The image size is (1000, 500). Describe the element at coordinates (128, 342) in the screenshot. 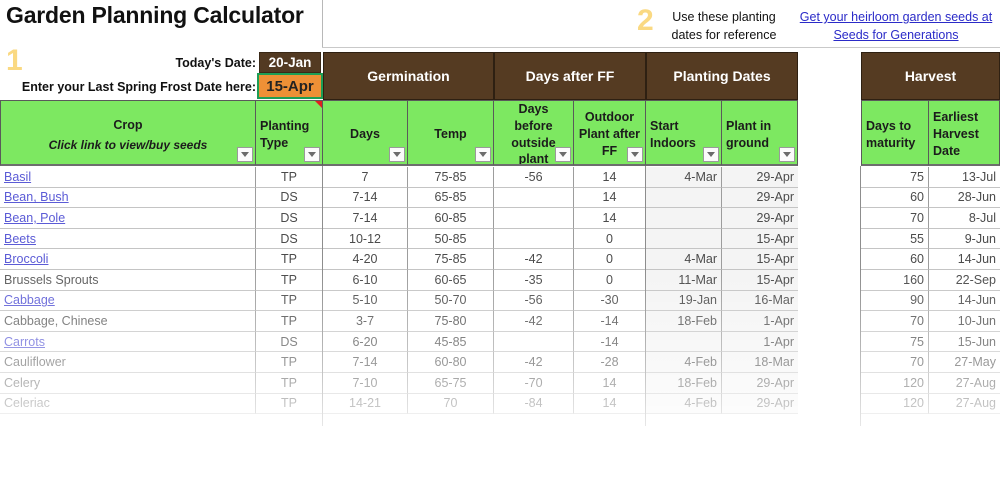

I see `cell-crop: Carrots` at that location.